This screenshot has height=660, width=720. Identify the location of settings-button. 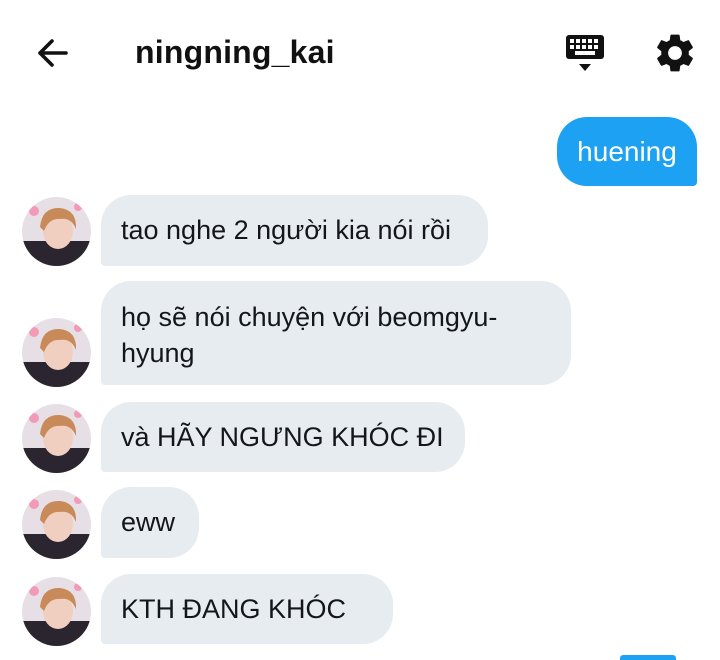
(675, 53).